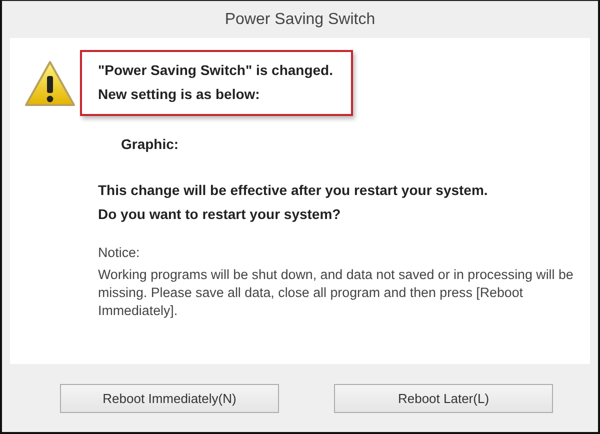 The image size is (600, 434). I want to click on message-text: New setting is as below:, so click(179, 94).